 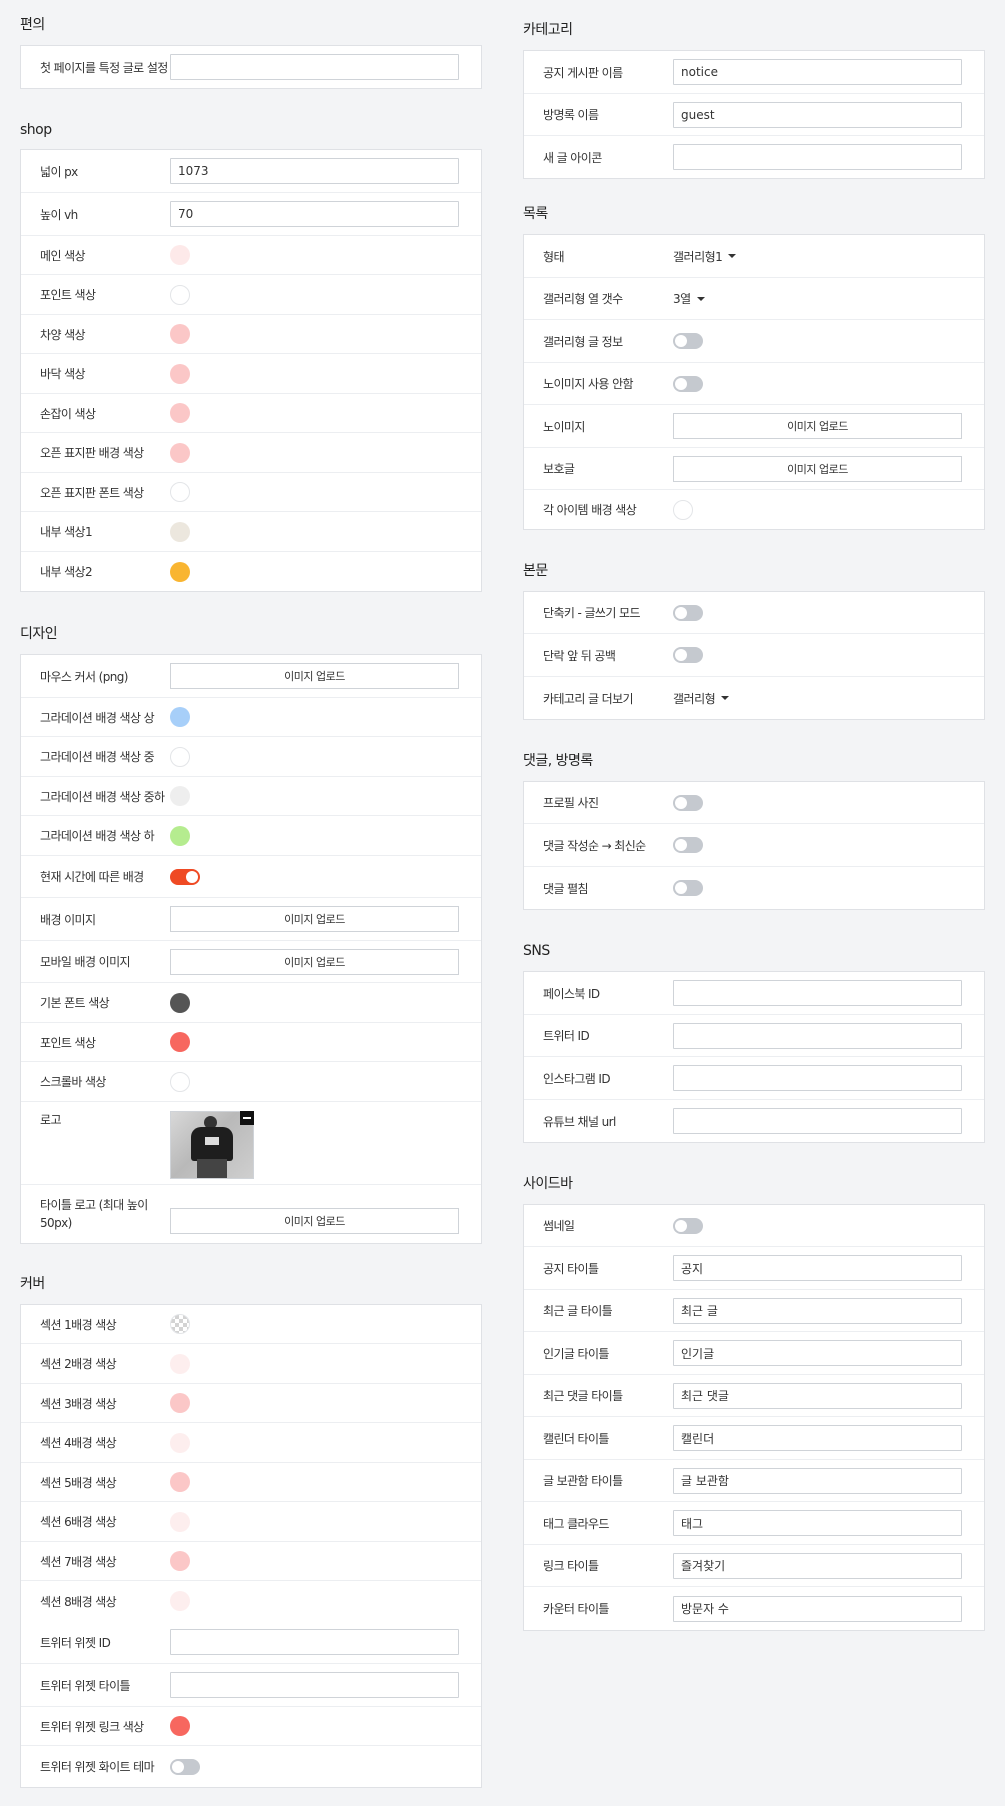 I want to click on row-text-field: 캘린더 타이틀, so click(x=754, y=1438).